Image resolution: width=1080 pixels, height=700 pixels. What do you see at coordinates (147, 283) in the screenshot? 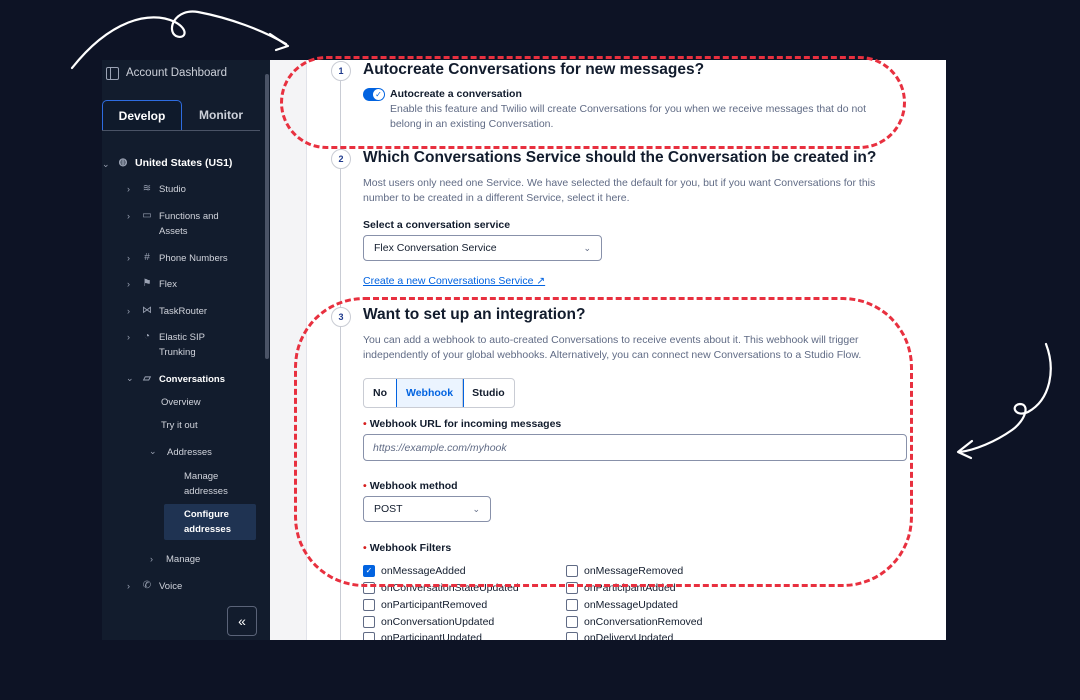
I see `flex-icon: ⚑` at bounding box center [147, 283].